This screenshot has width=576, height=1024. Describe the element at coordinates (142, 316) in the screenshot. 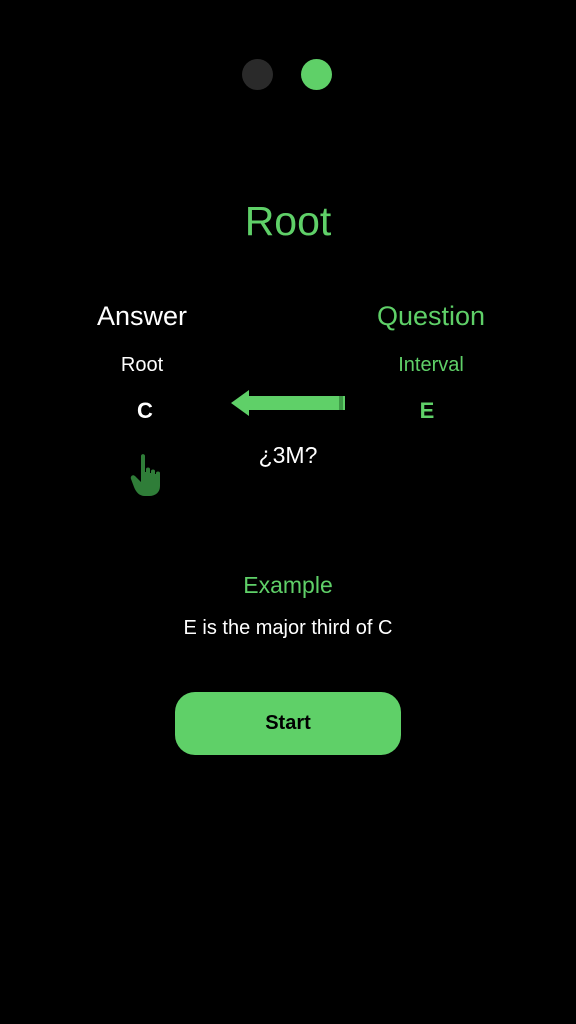

I see `answer-heading: Answer` at that location.